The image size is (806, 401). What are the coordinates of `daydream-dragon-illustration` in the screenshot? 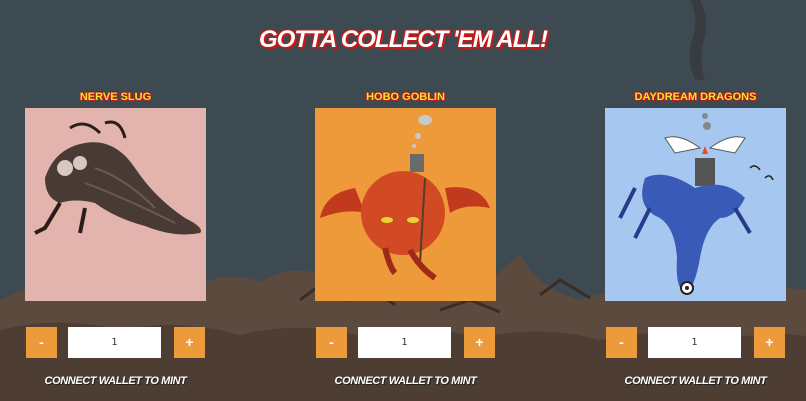 It's located at (695, 204).